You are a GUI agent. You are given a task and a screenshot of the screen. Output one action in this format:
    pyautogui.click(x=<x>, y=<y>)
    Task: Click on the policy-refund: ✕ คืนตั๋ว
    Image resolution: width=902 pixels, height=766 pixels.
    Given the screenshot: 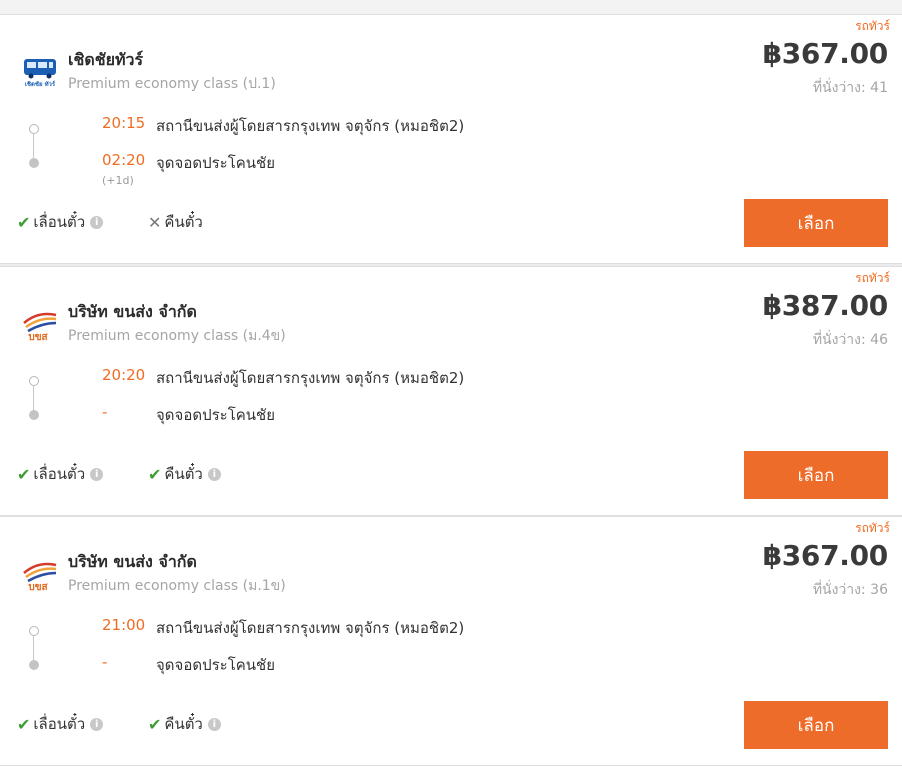 What is the action you would take?
    pyautogui.click(x=175, y=222)
    